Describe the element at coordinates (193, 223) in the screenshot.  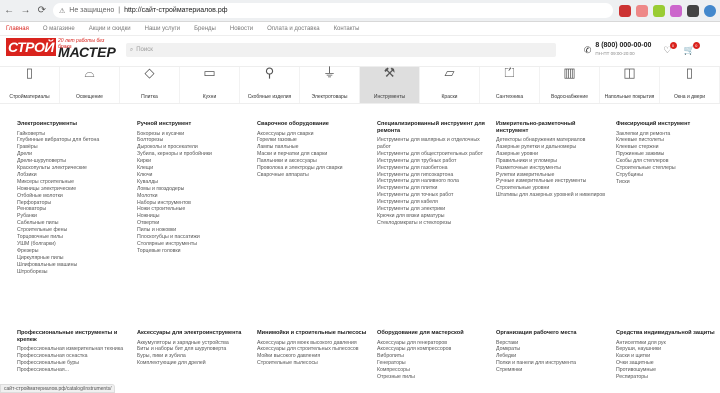
I see `menu-link: Отвертки` at that location.